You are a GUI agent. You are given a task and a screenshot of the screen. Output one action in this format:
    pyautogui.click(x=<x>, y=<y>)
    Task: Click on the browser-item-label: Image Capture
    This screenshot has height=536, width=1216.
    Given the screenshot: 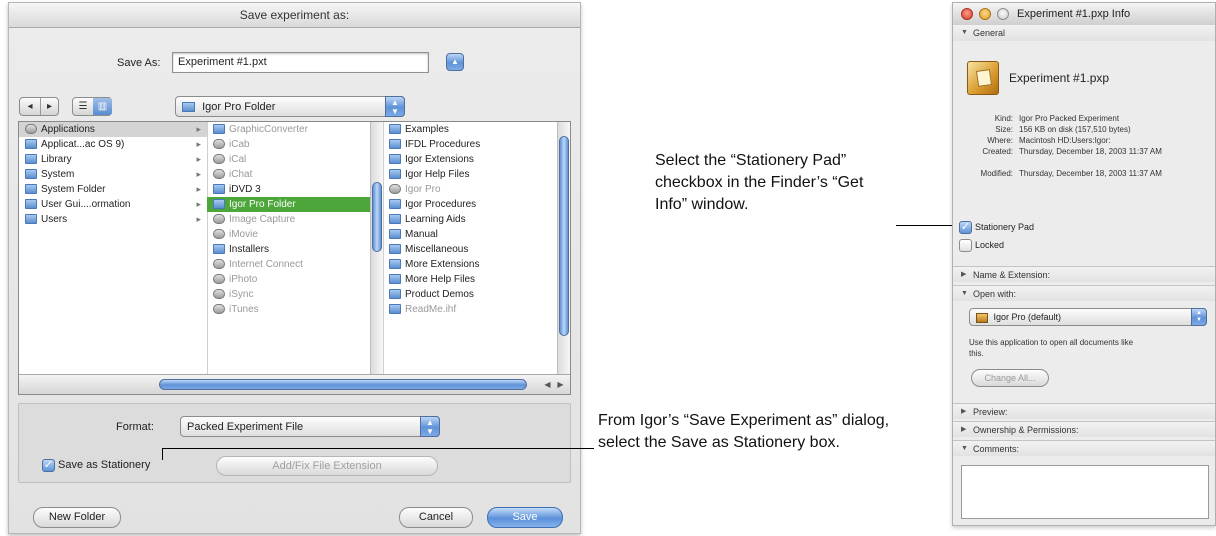 What is the action you would take?
    pyautogui.click(x=262, y=219)
    